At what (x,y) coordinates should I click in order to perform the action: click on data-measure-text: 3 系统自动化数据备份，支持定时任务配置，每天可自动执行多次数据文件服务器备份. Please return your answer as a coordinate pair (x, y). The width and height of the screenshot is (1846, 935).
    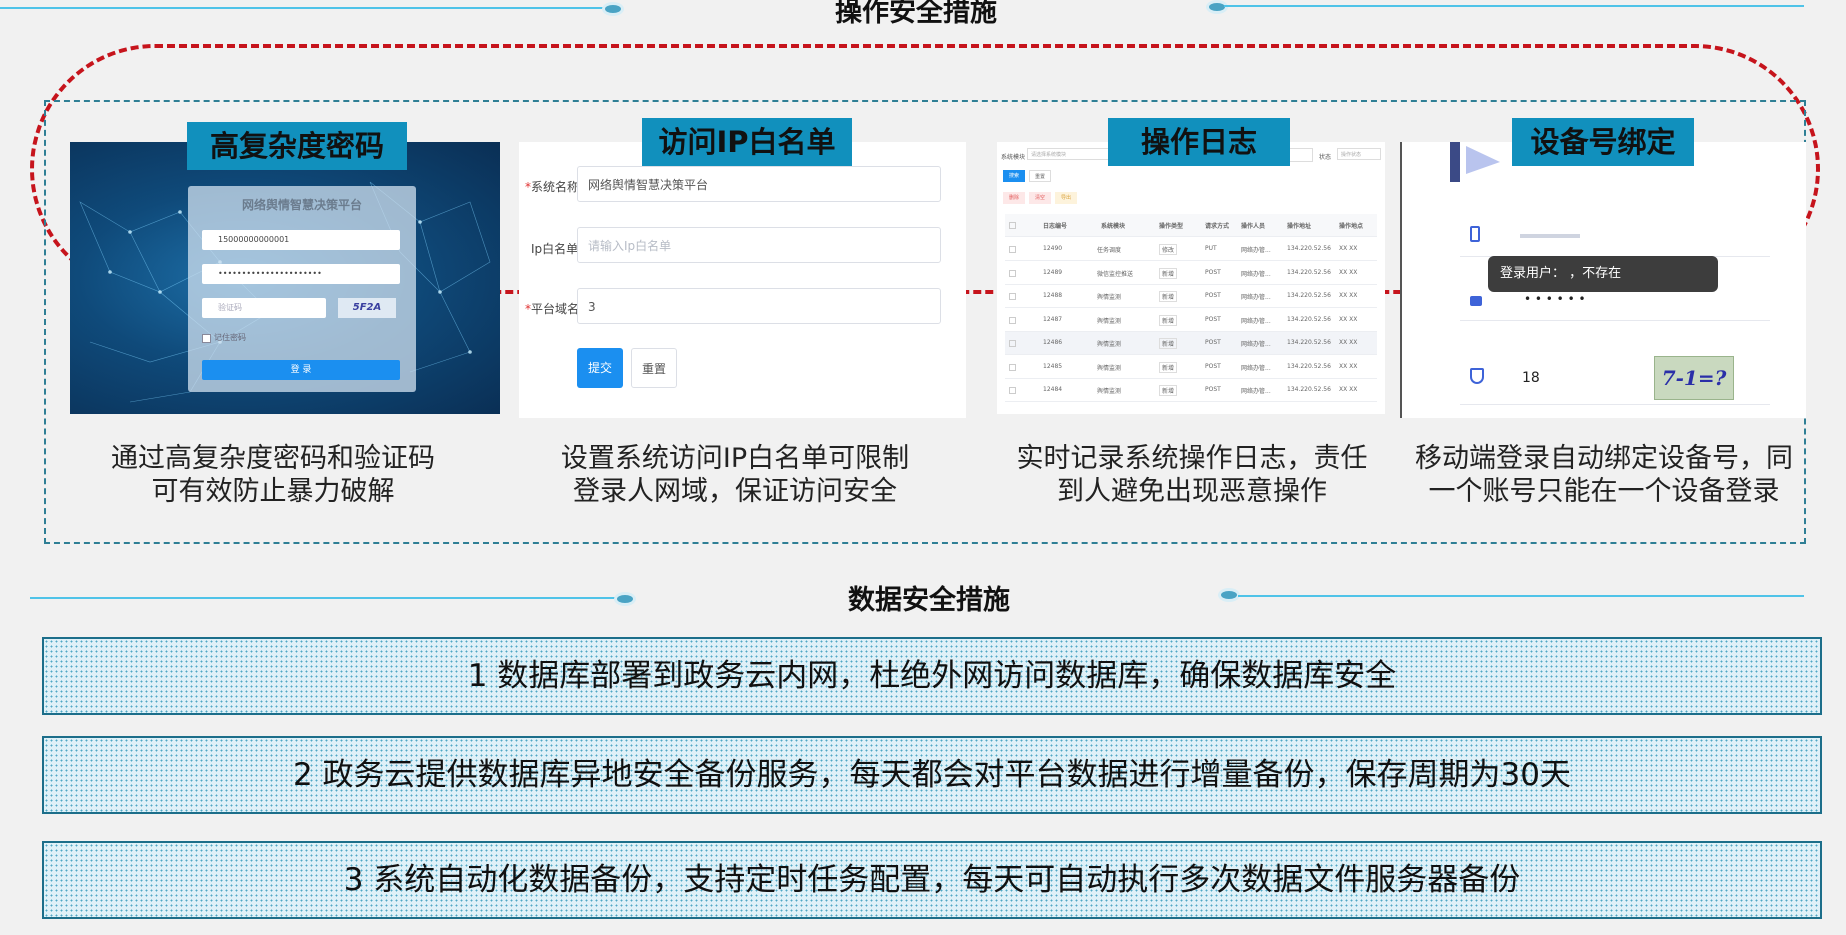
    Looking at the image, I should click on (932, 880).